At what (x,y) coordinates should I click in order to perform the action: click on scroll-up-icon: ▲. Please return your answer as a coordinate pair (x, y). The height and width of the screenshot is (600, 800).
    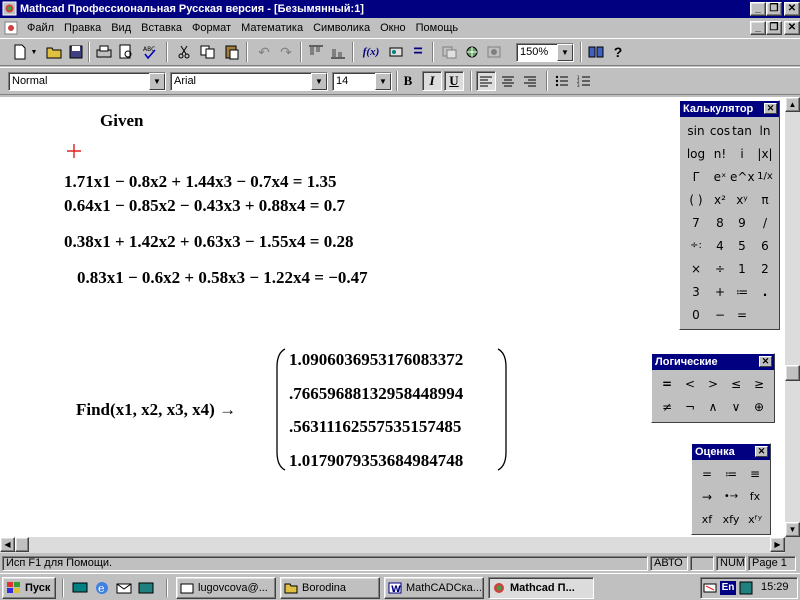
    Looking at the image, I should click on (792, 104).